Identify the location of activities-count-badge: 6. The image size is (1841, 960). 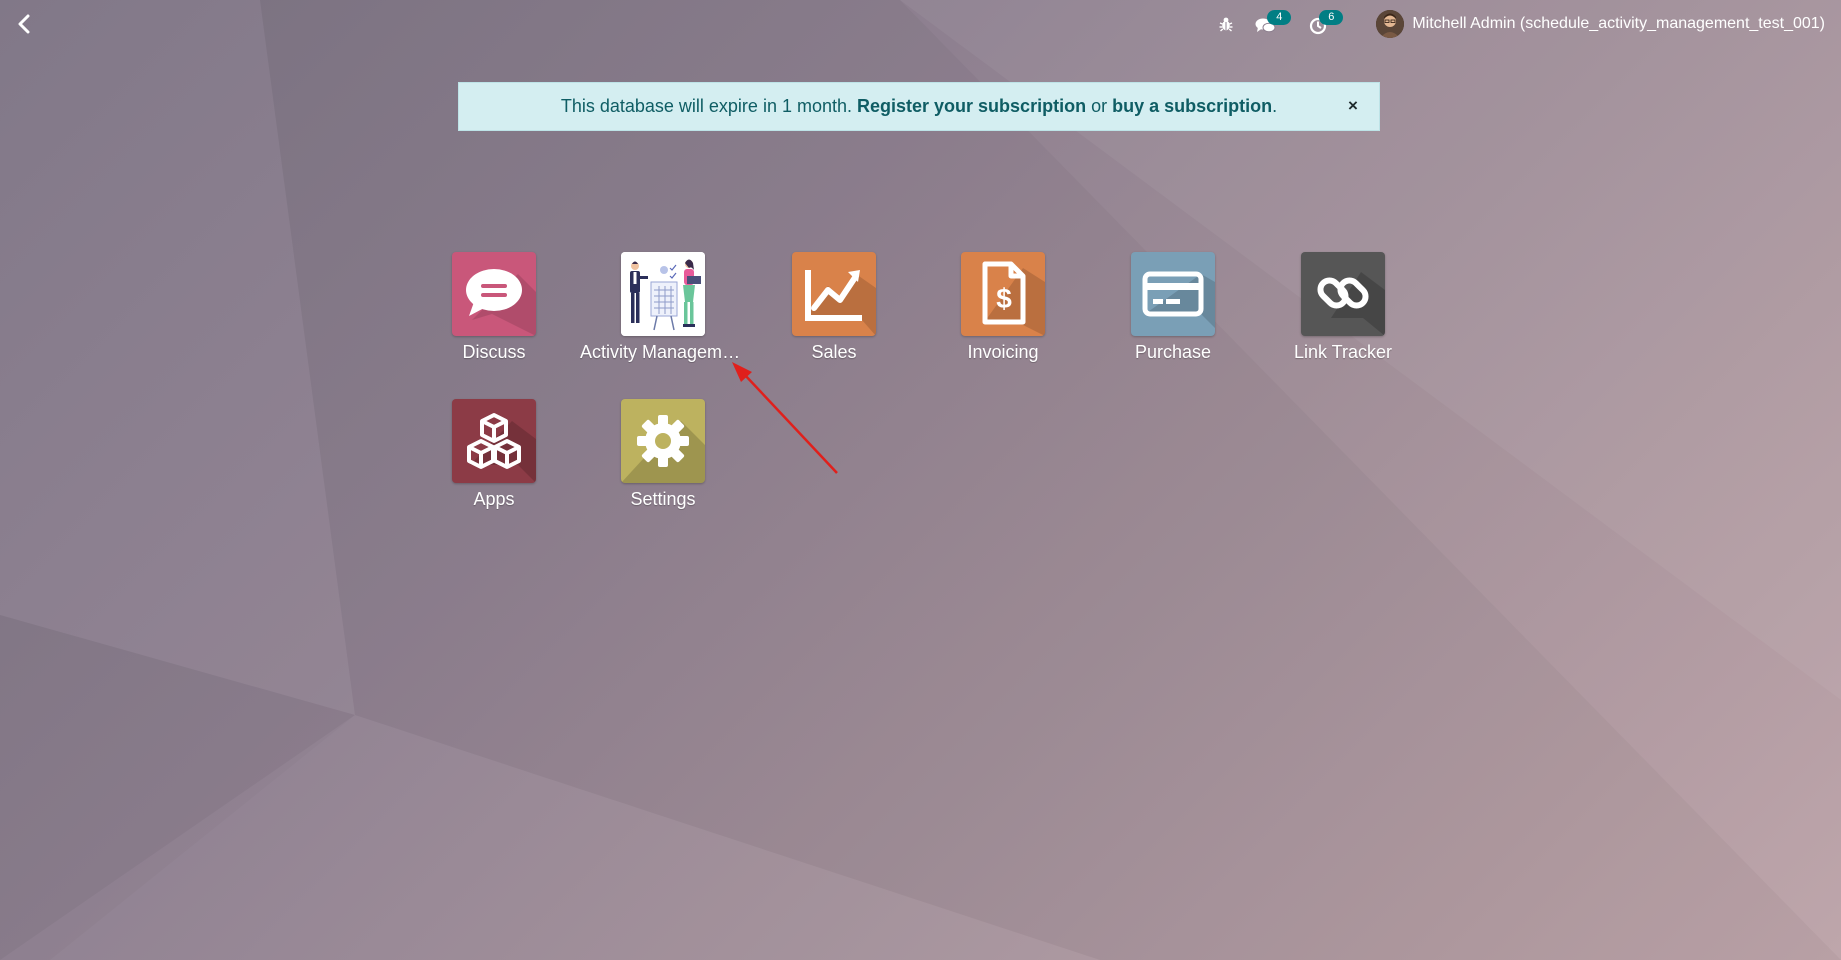
(1331, 17).